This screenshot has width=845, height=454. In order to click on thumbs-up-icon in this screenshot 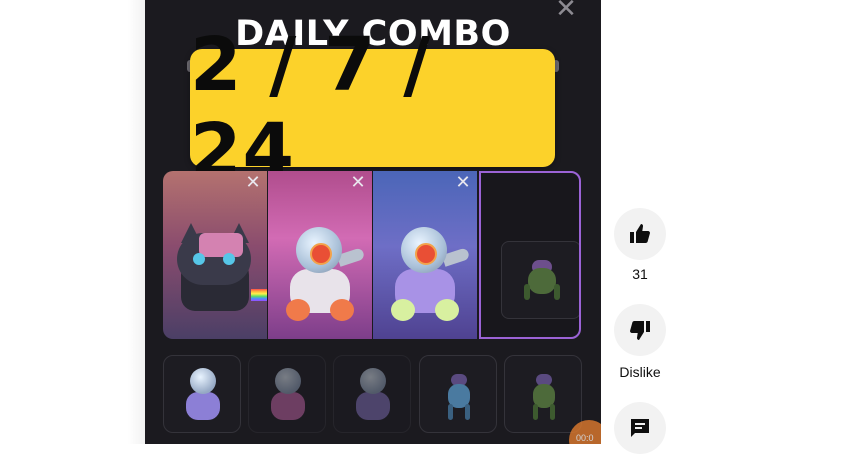, I will do `click(640, 233)`.